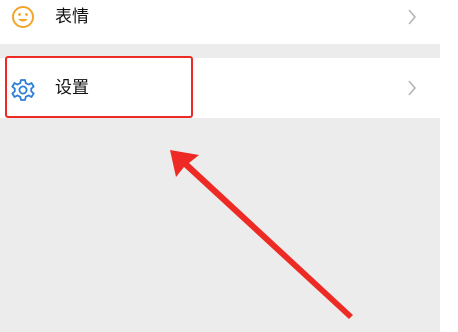 This screenshot has height=332, width=458. Describe the element at coordinates (220, 22) in the screenshot. I see `menu-item-emoji: 表情` at that location.